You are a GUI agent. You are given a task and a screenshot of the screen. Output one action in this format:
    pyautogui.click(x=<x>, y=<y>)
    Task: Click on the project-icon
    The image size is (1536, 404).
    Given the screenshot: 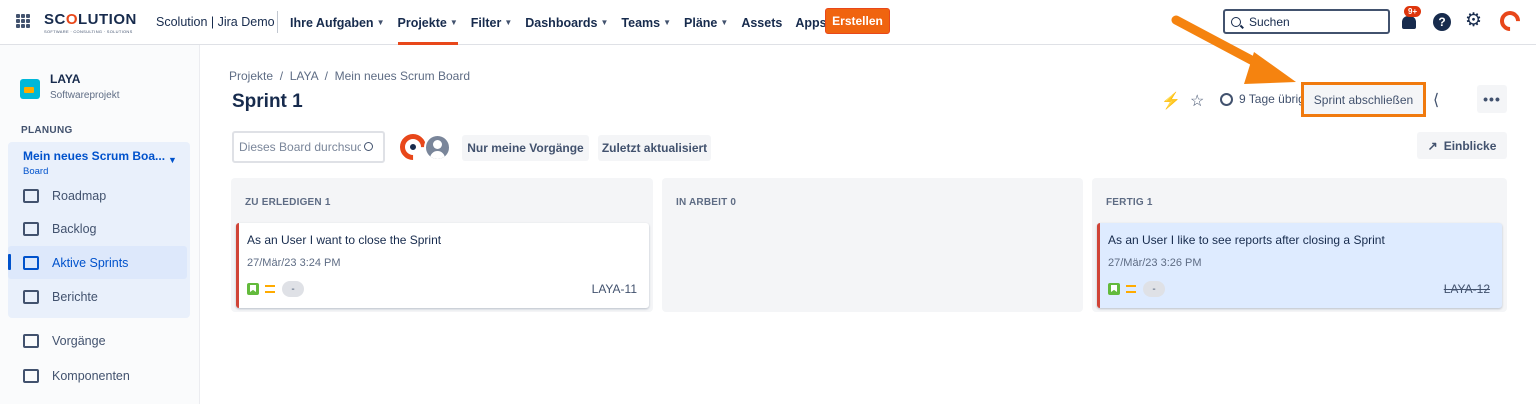 What is the action you would take?
    pyautogui.click(x=30, y=89)
    